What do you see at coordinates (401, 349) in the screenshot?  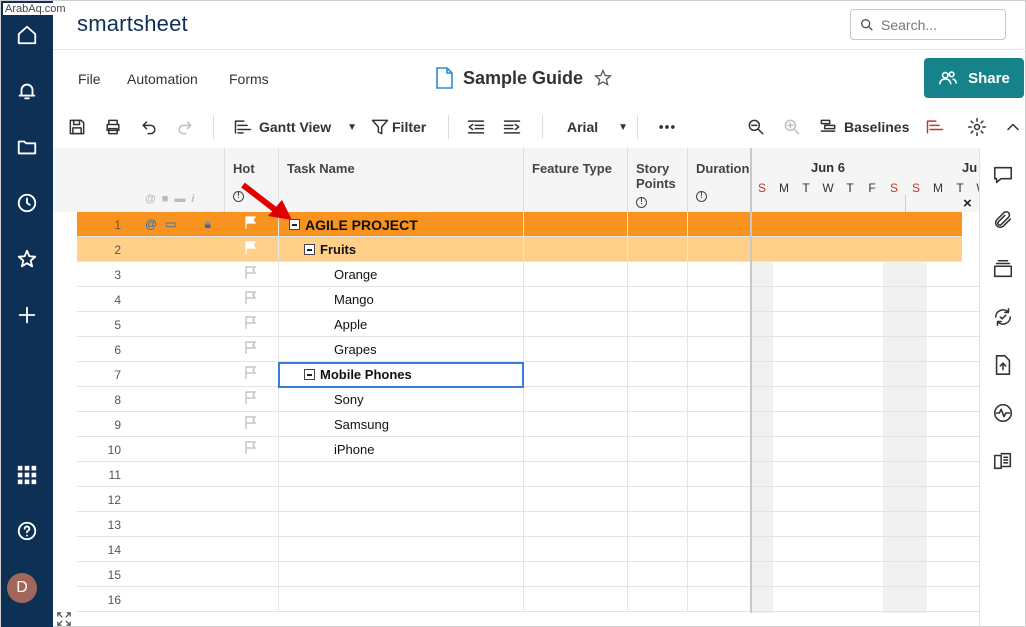 I see `task-name-cell: Grapes` at bounding box center [401, 349].